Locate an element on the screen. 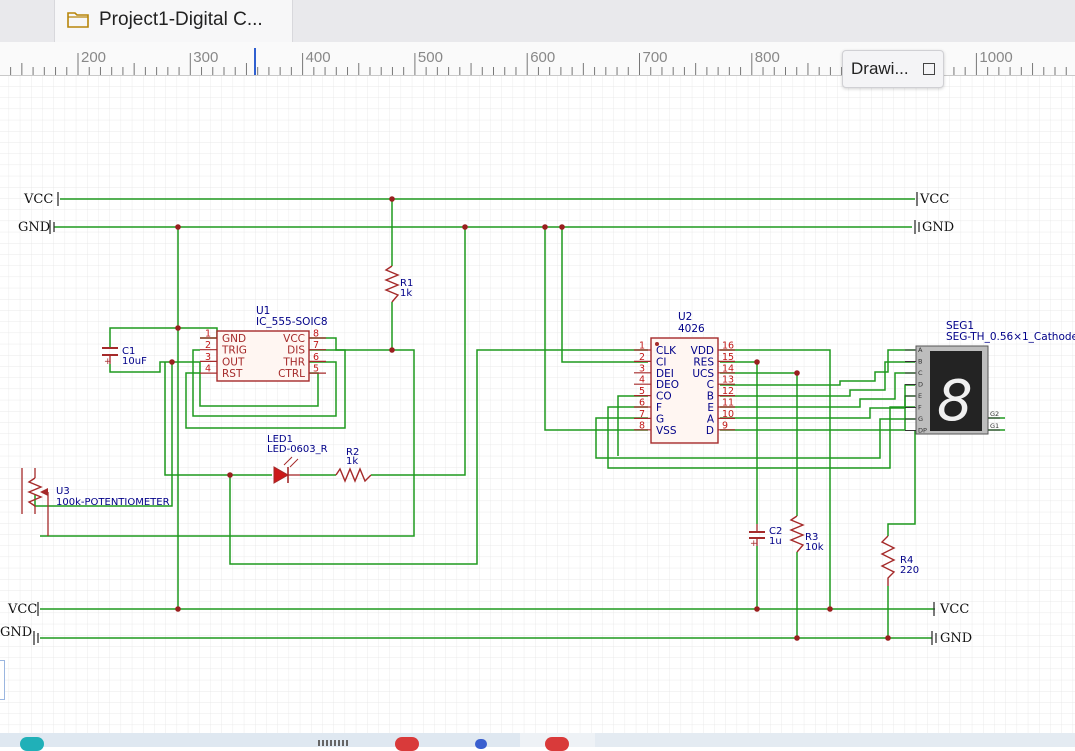  ic-pin-name: DEI is located at coordinates (665, 374).